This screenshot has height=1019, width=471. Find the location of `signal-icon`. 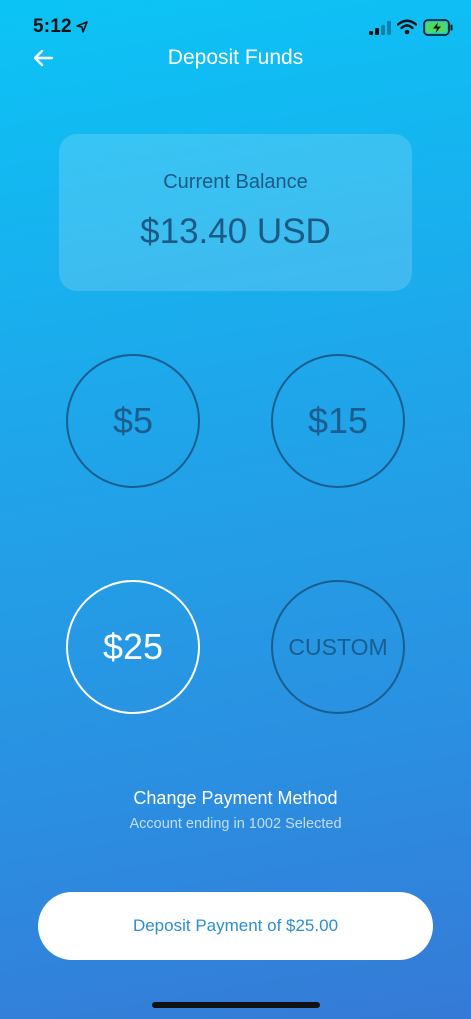

signal-icon is located at coordinates (380, 28).